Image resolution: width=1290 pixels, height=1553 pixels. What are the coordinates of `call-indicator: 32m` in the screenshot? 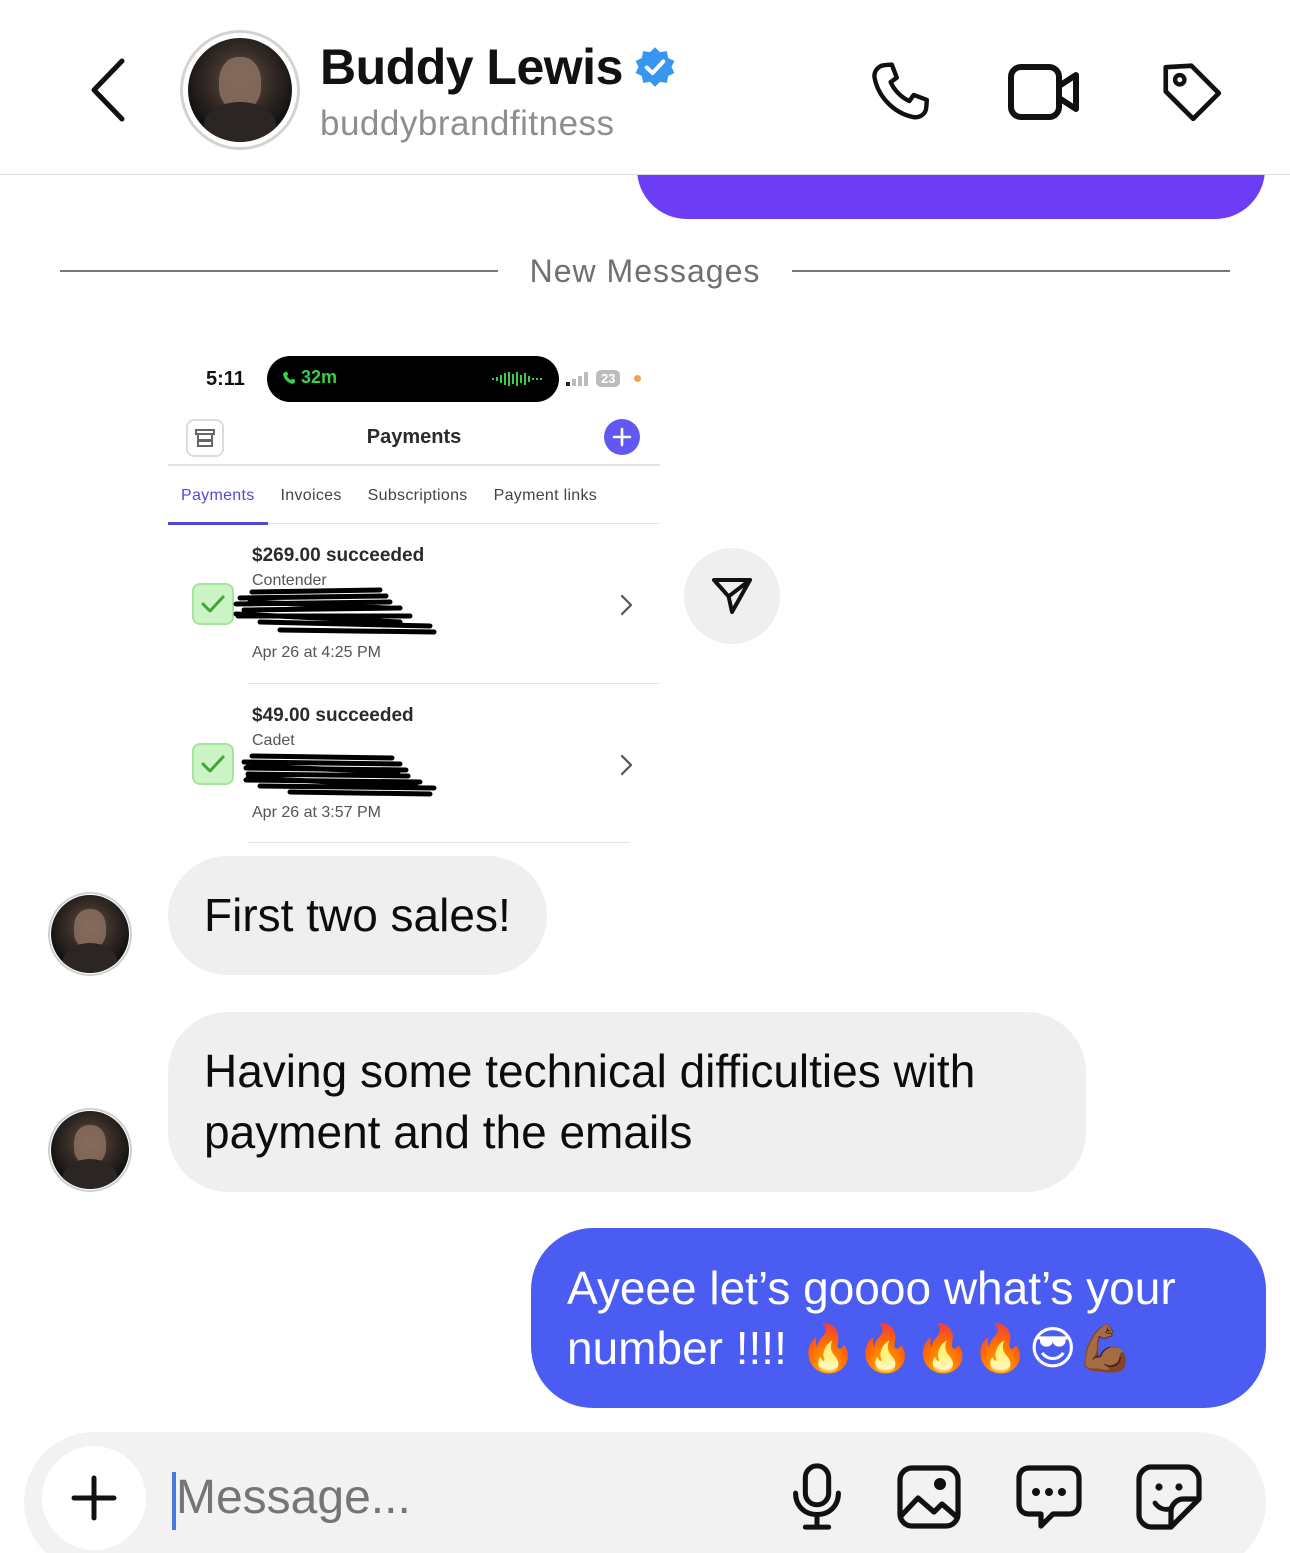 It's located at (309, 377).